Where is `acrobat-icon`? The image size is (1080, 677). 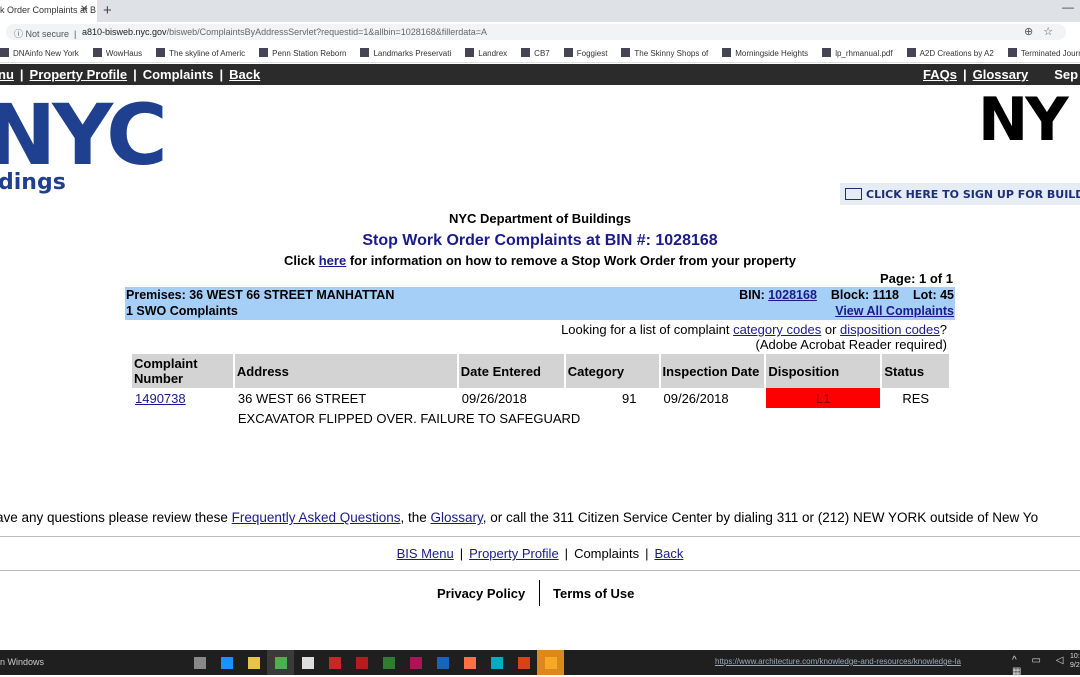 acrobat-icon is located at coordinates (334, 662).